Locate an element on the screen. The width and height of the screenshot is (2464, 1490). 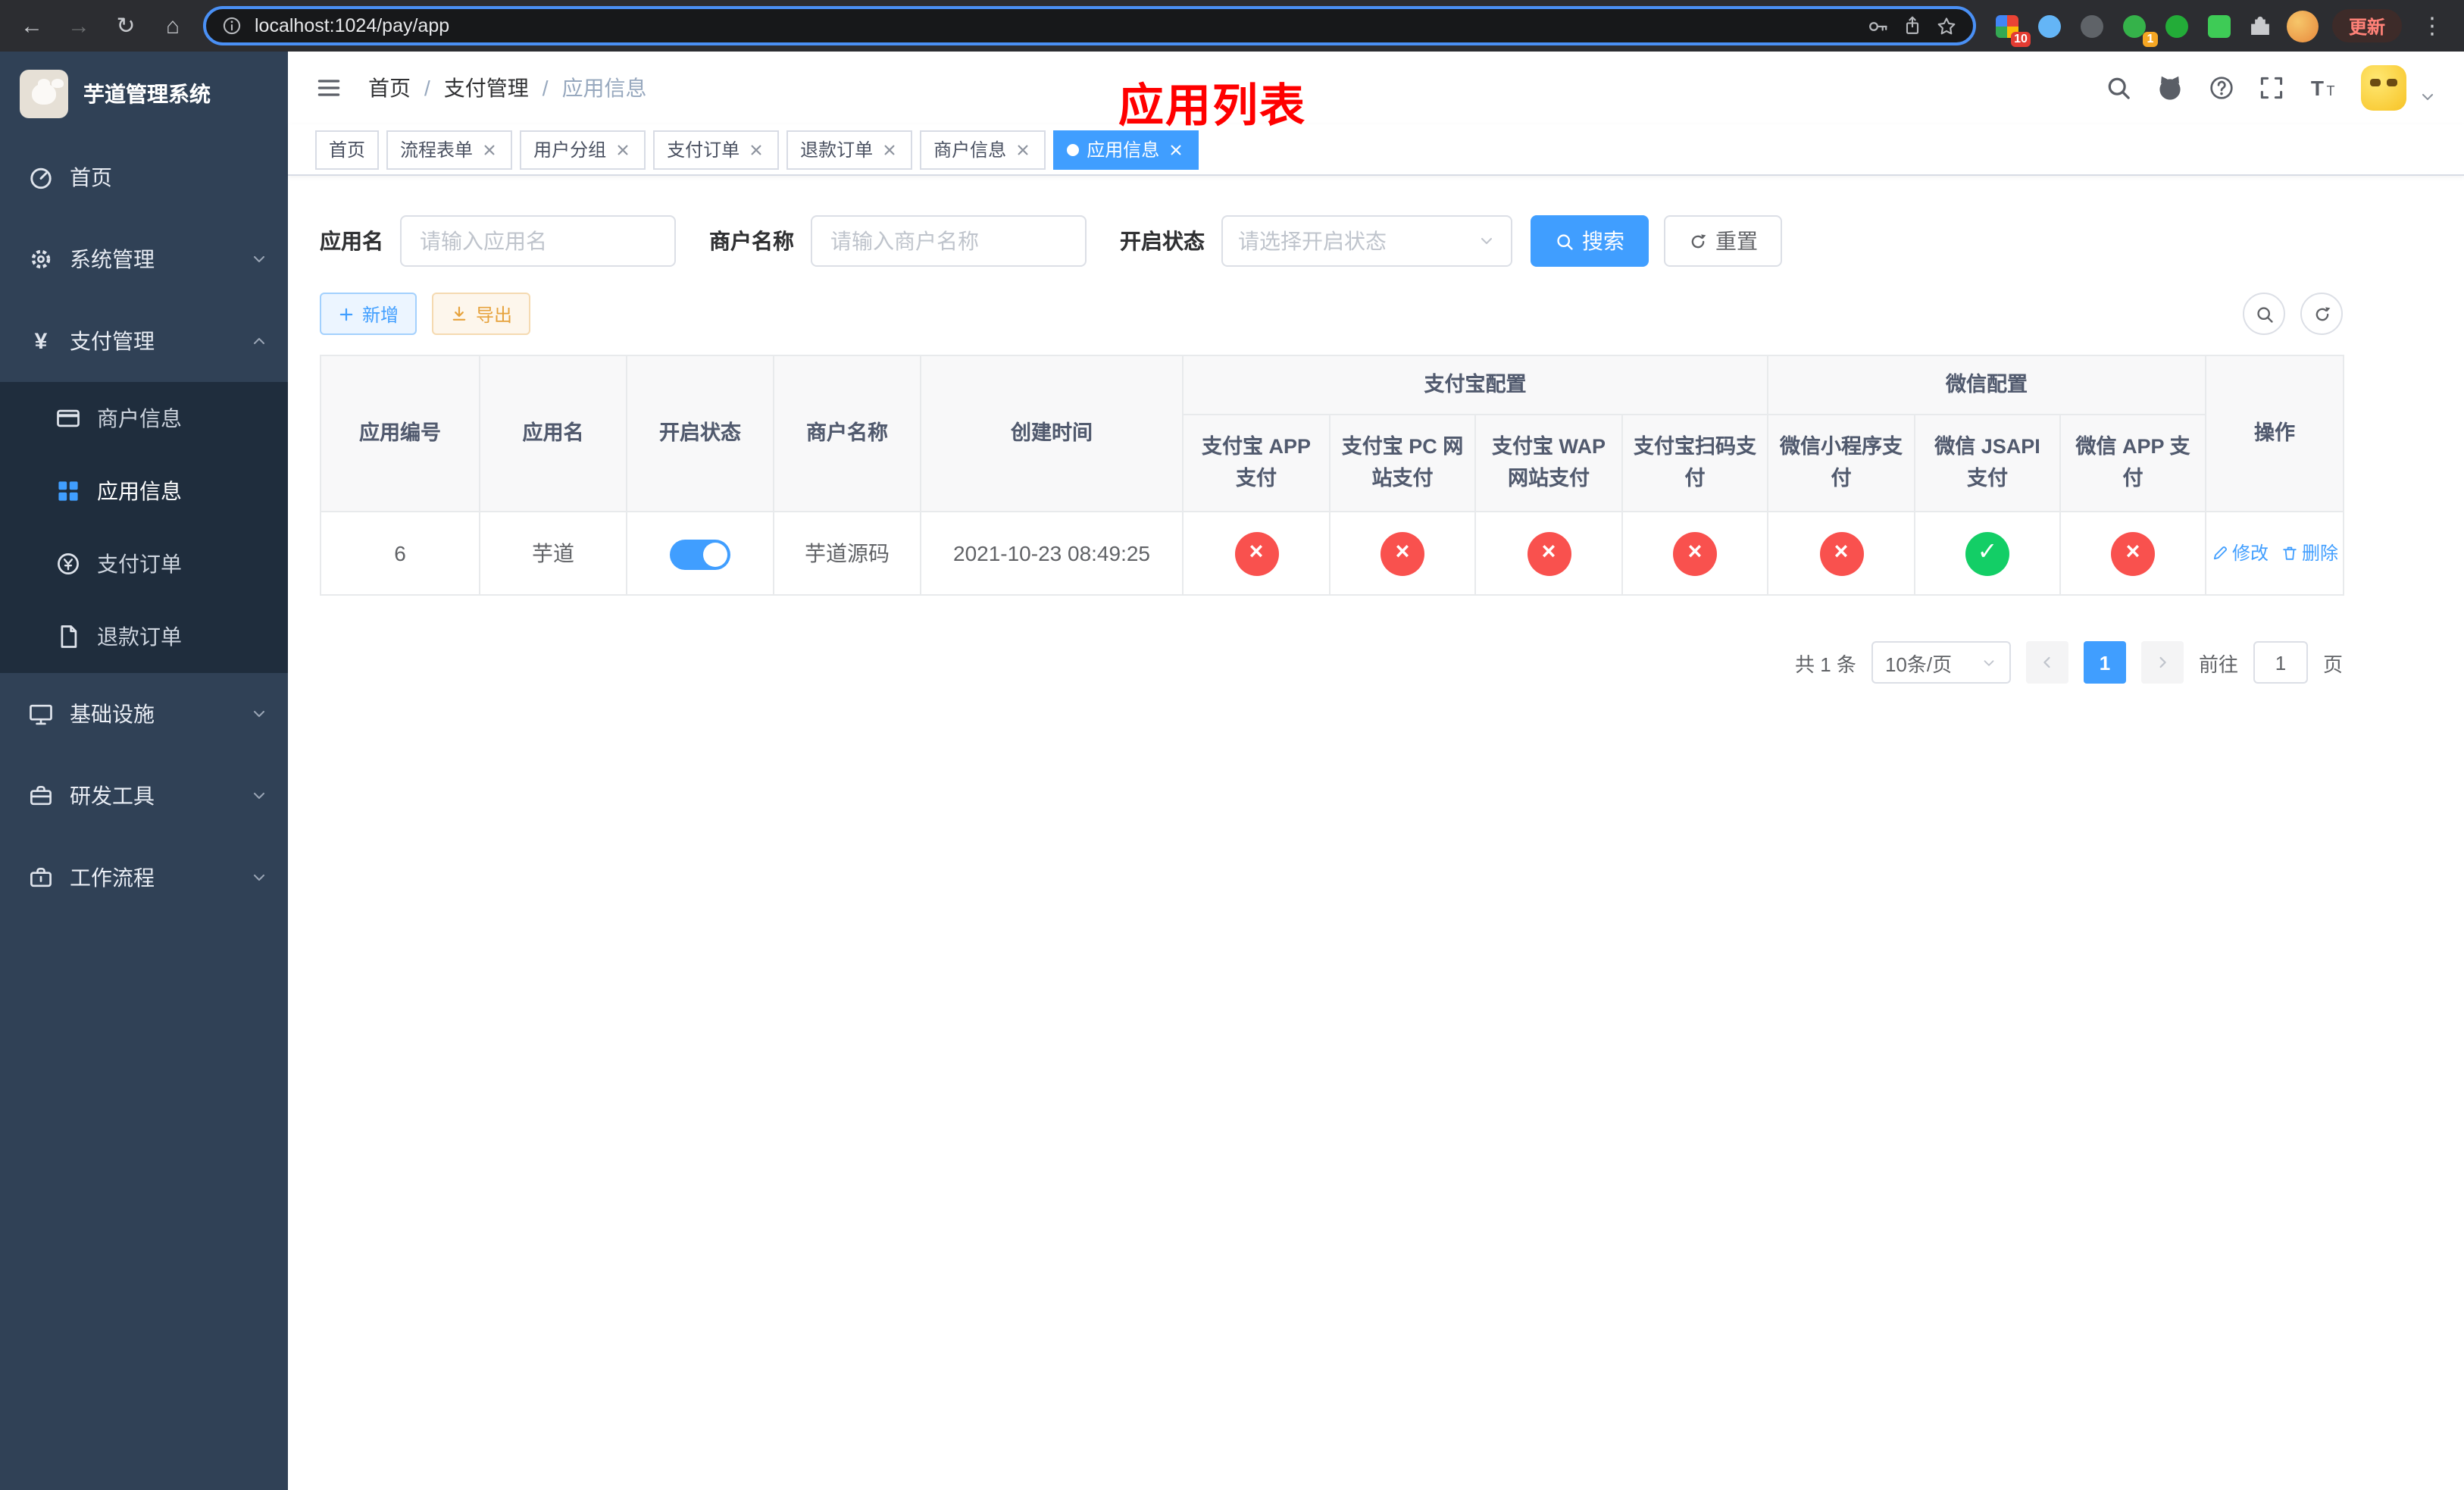
col-wx-mini: 微信小程序支付 is located at coordinates (1841, 463).